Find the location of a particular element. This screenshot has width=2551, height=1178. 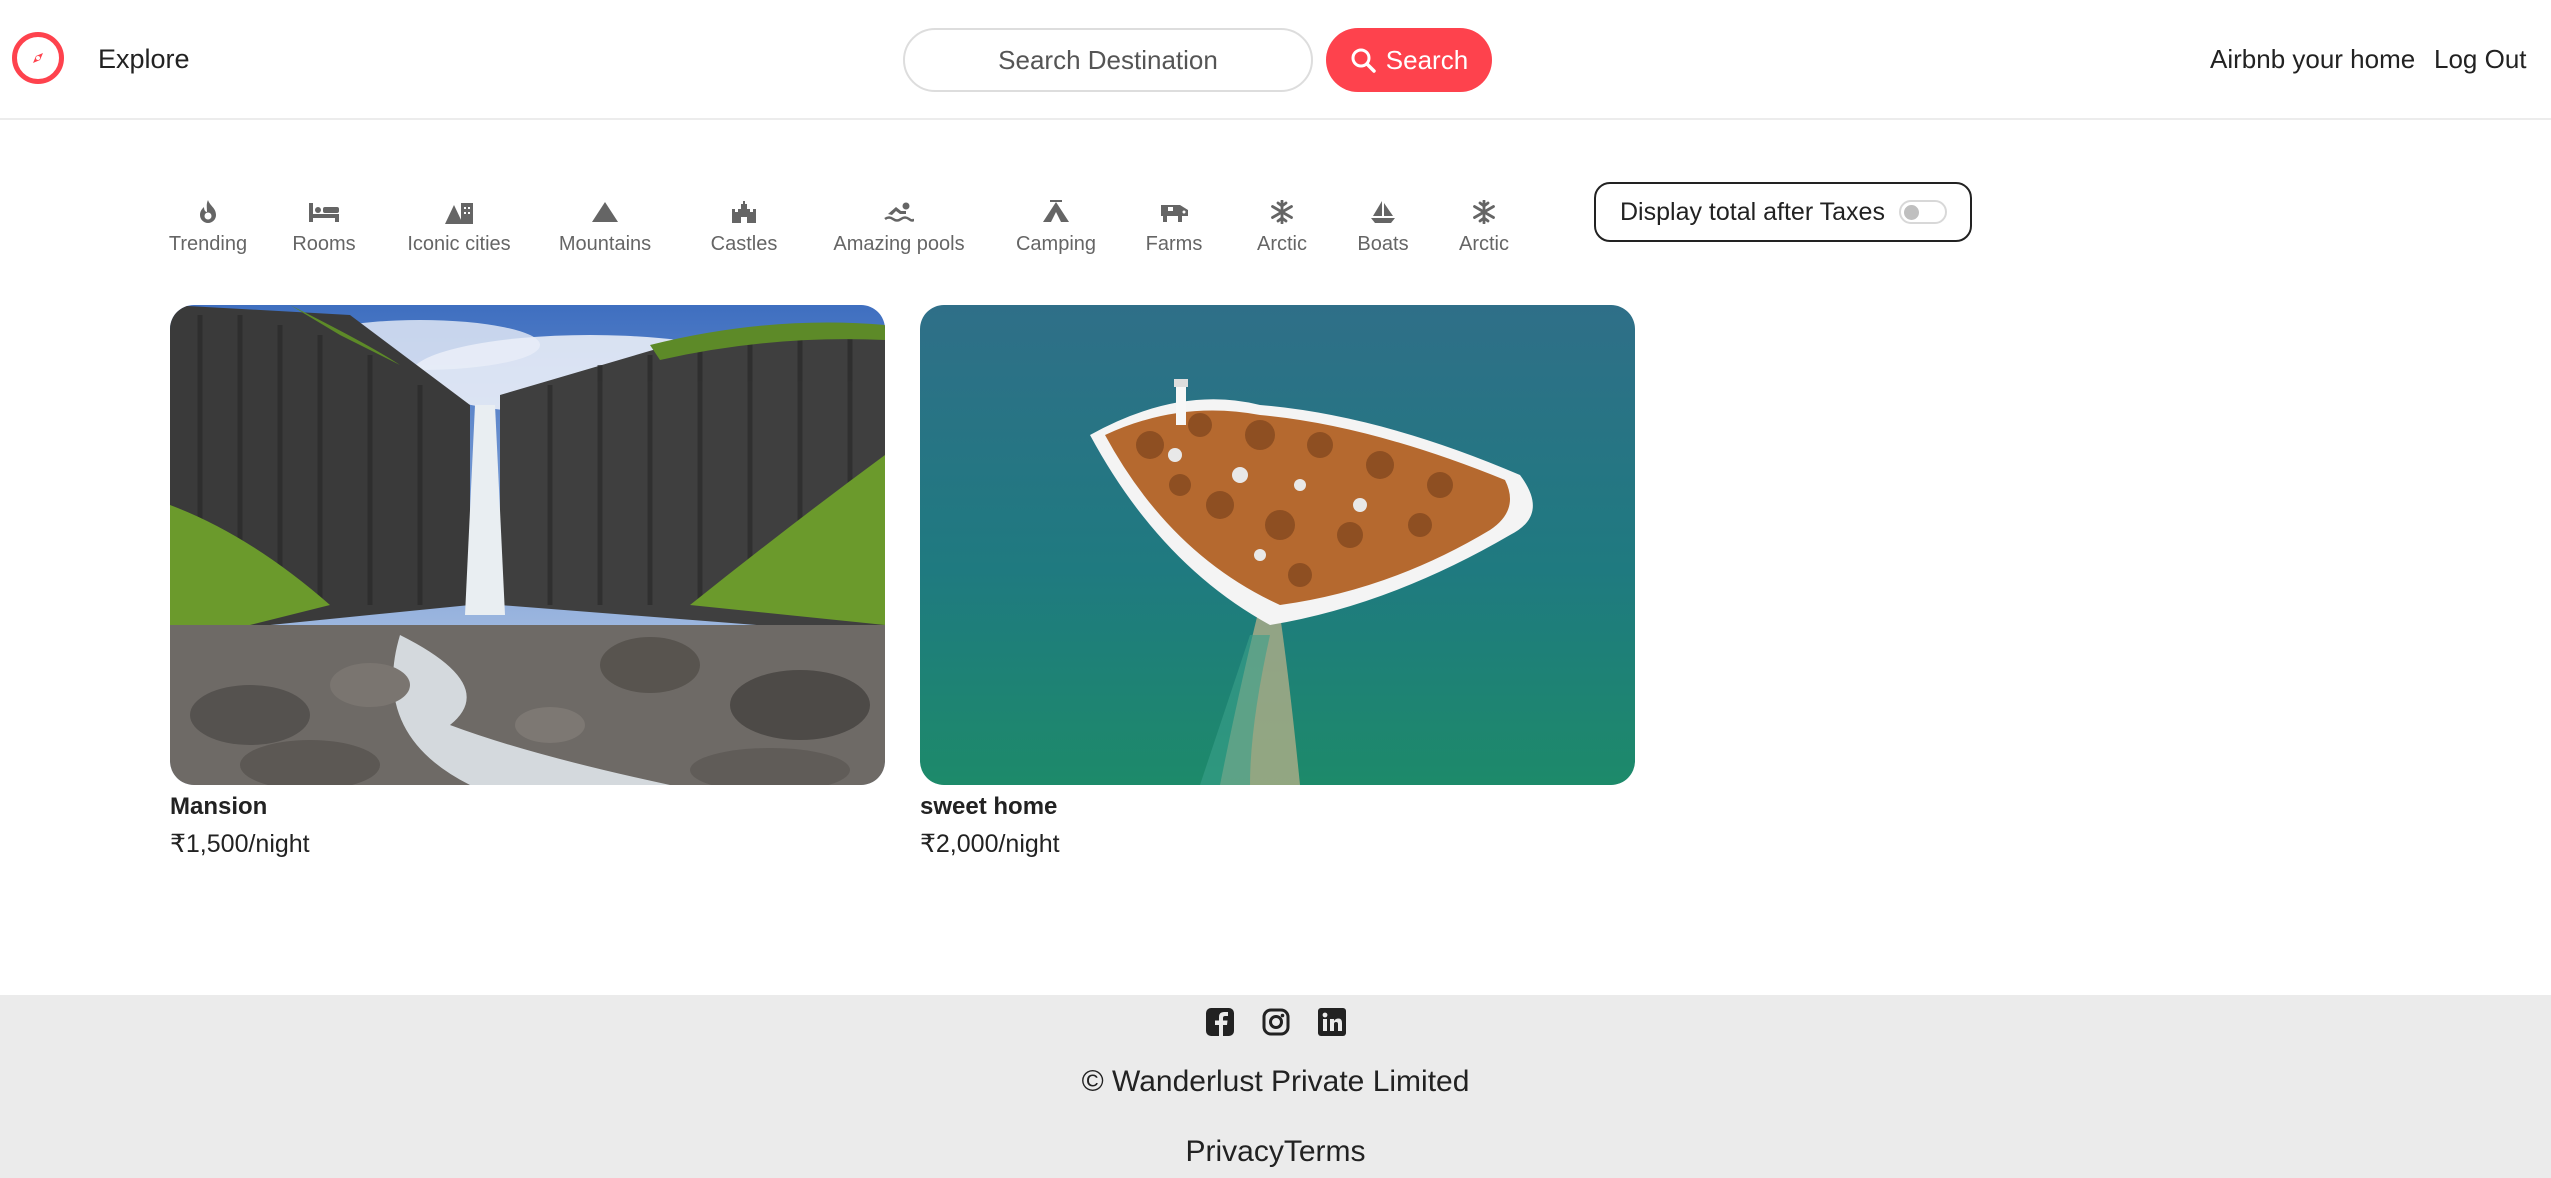

listing-price: ₹1,500/night is located at coordinates (240, 844).